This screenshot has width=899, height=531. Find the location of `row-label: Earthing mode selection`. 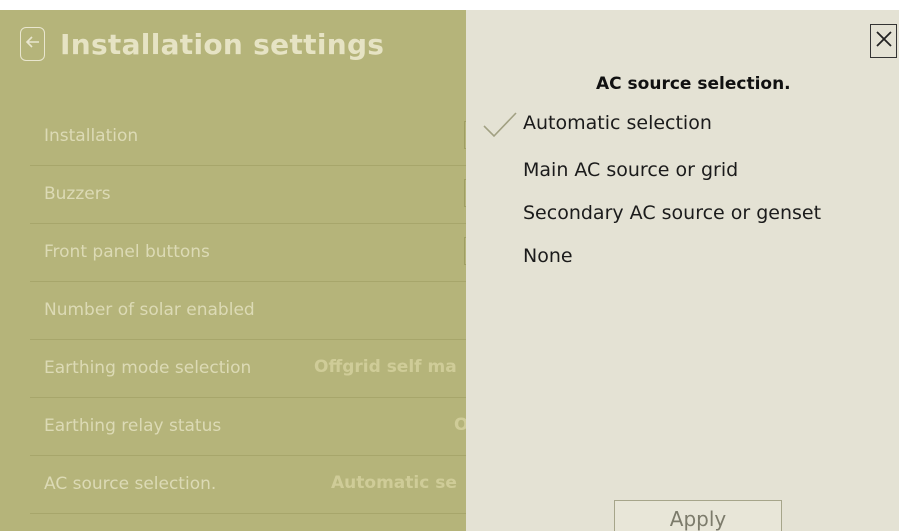

row-label: Earthing mode selection is located at coordinates (148, 368).